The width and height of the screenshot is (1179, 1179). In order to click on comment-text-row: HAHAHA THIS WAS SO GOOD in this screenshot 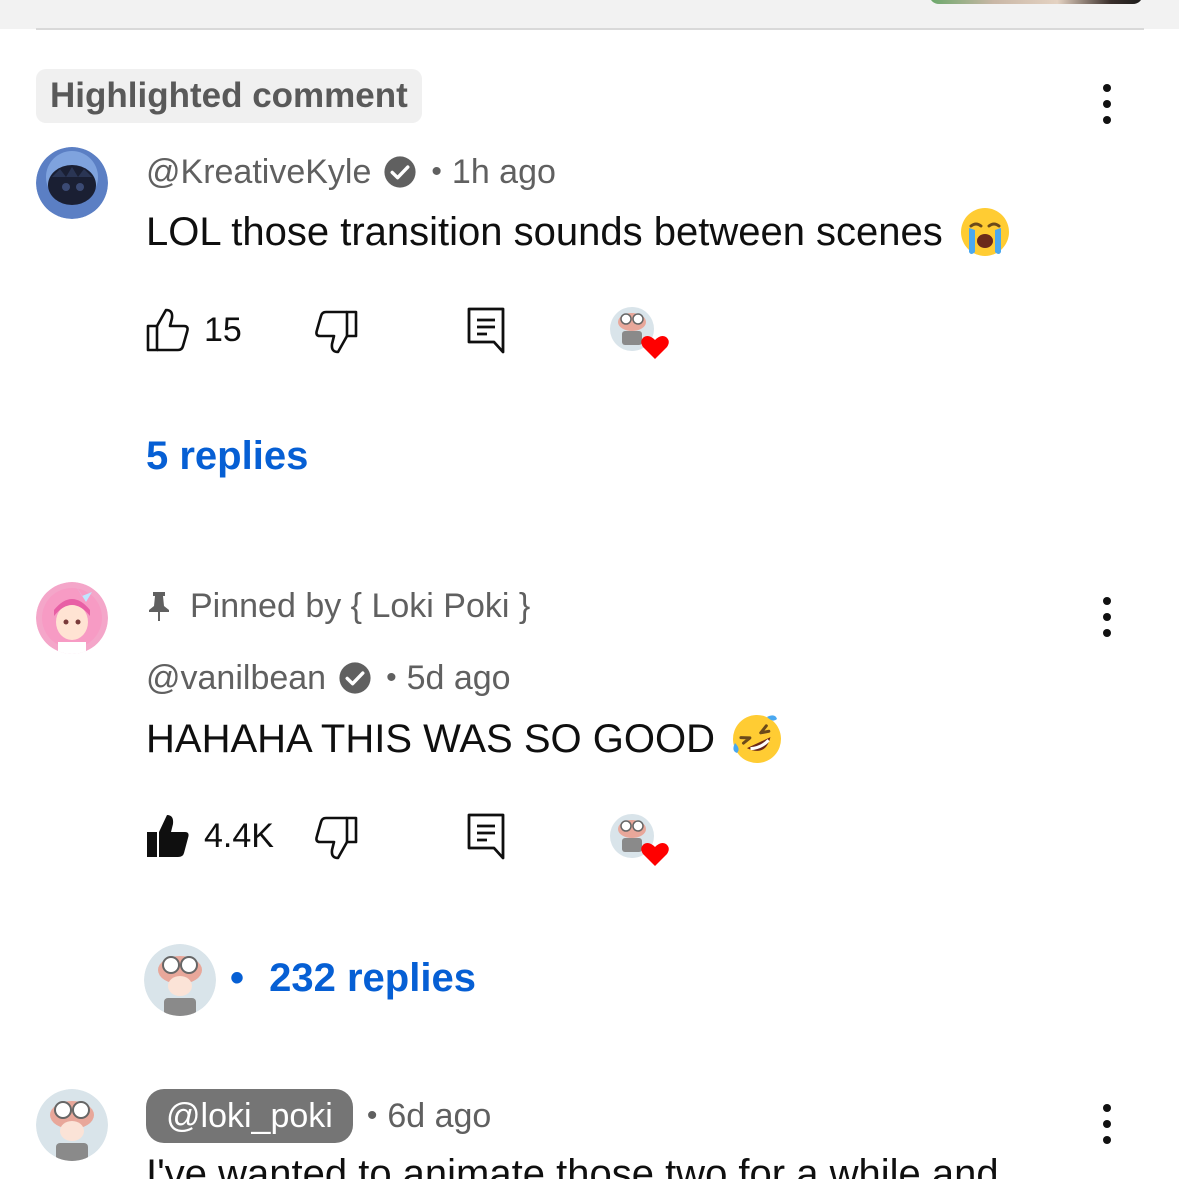, I will do `click(464, 739)`.